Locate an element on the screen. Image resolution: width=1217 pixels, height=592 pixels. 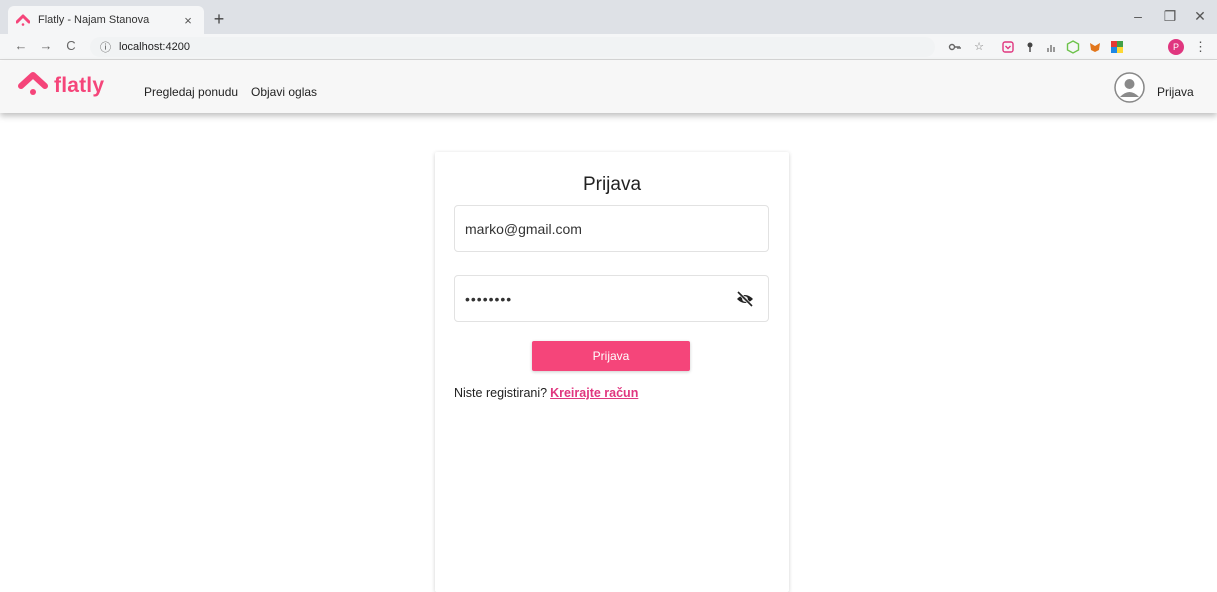
password-input is located at coordinates (595, 298).